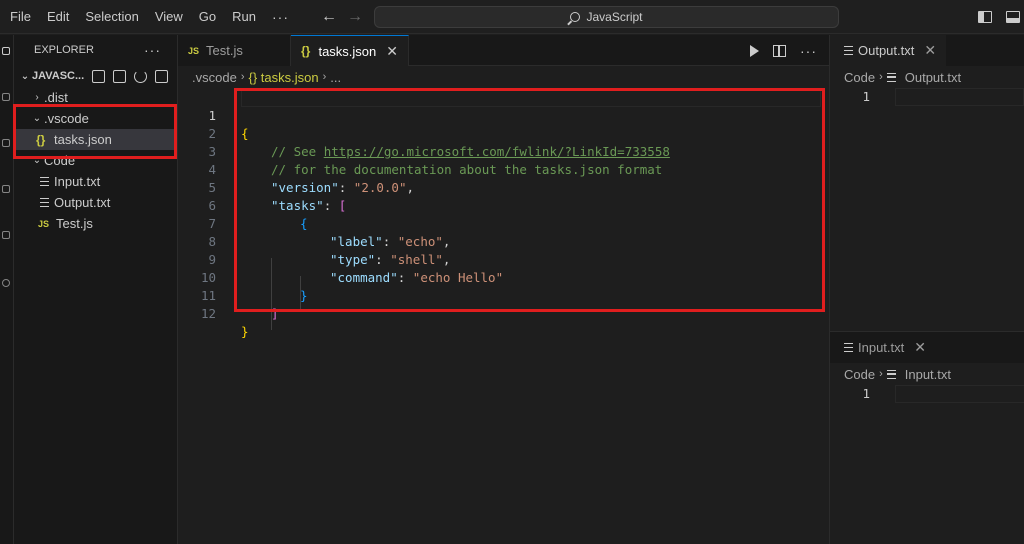 The height and width of the screenshot is (544, 1024). I want to click on section-actions, so click(130, 76).